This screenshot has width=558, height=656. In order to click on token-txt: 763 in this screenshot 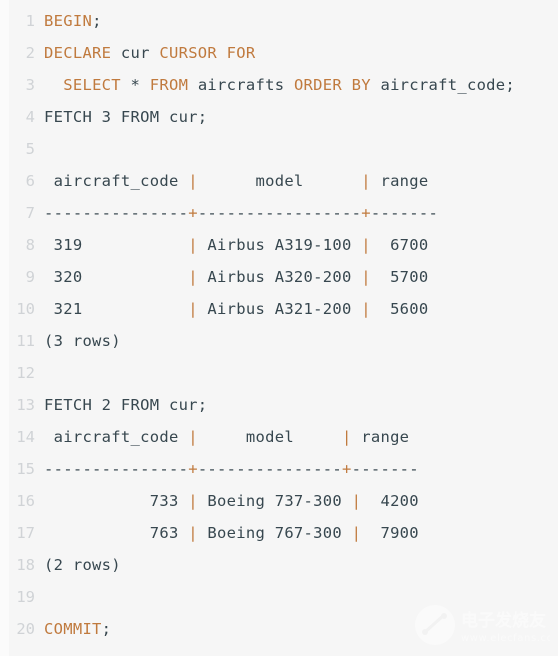, I will do `click(116, 533)`.